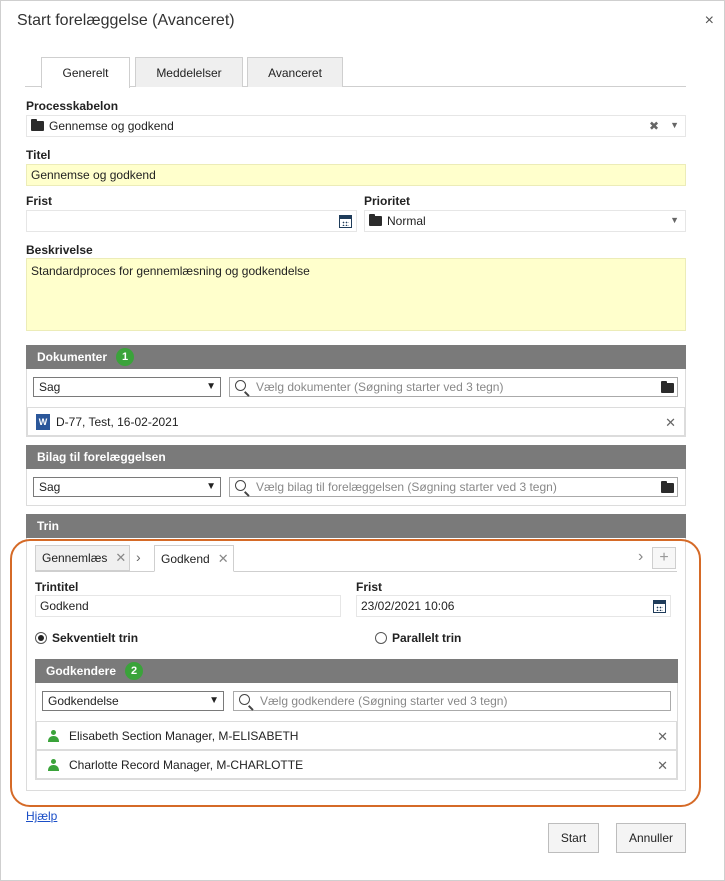  I want to click on template-select: Gennemse og godkend ✖ ▼, so click(356, 126).